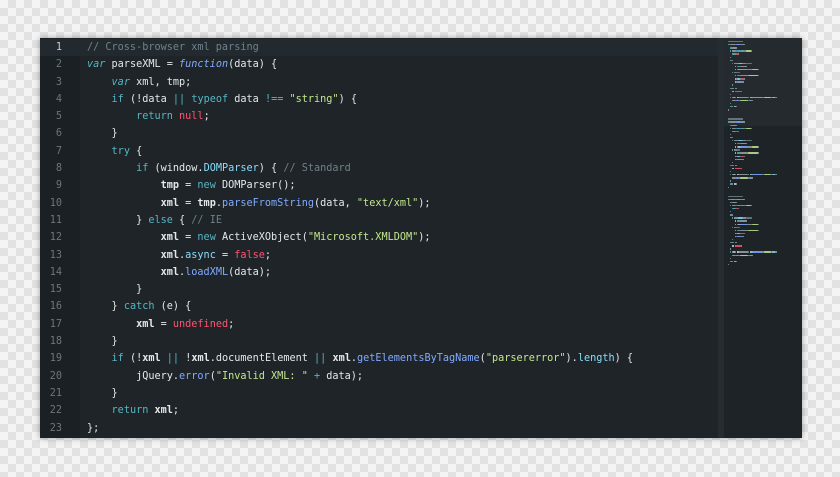  Describe the element at coordinates (379, 168) in the screenshot. I see `code-line: 8 if (window.DOMParser) { // Standard` at that location.